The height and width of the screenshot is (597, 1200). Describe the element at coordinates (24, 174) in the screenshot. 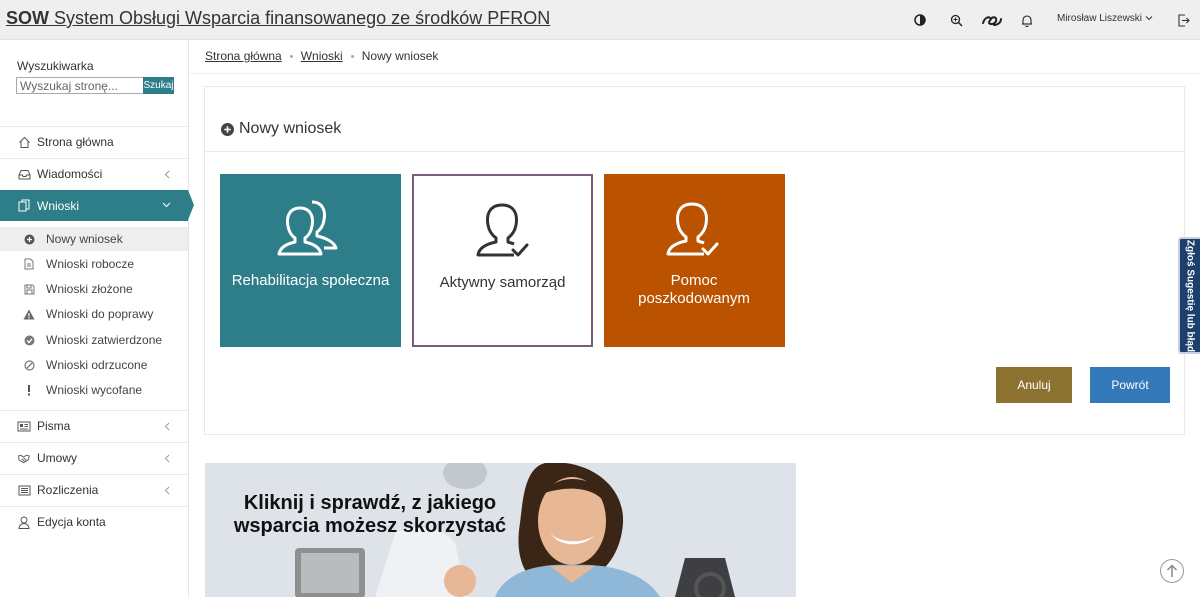

I see `inbox-icon` at that location.